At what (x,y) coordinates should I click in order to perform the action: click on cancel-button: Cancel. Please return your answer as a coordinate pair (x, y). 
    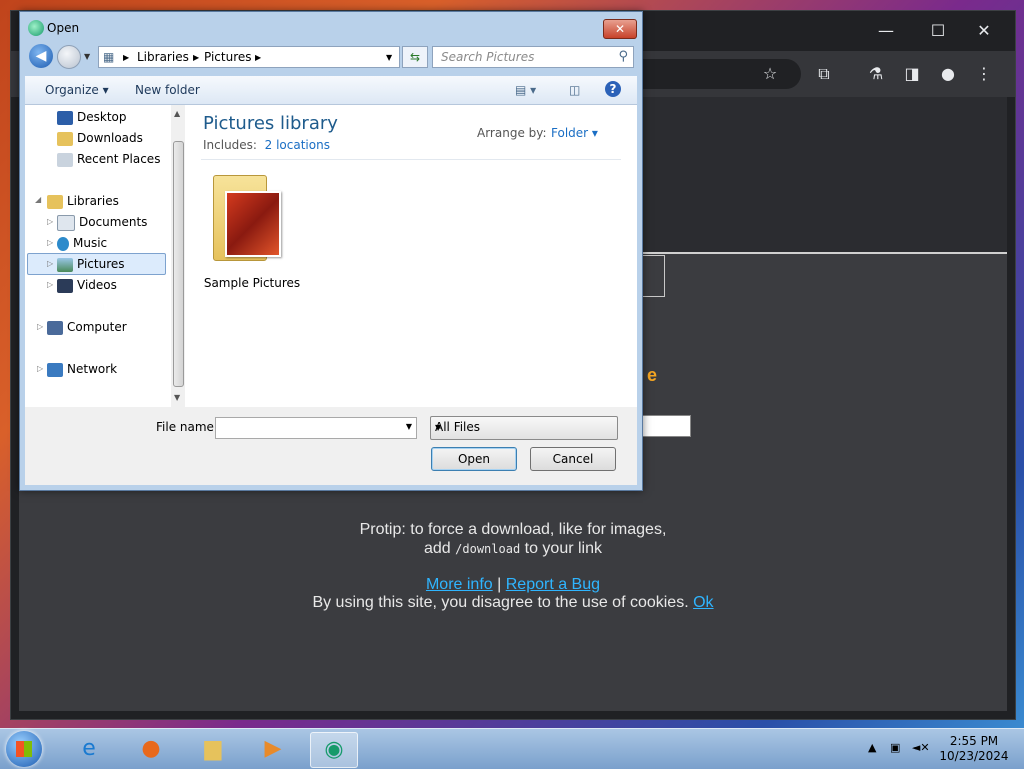
    Looking at the image, I should click on (573, 459).